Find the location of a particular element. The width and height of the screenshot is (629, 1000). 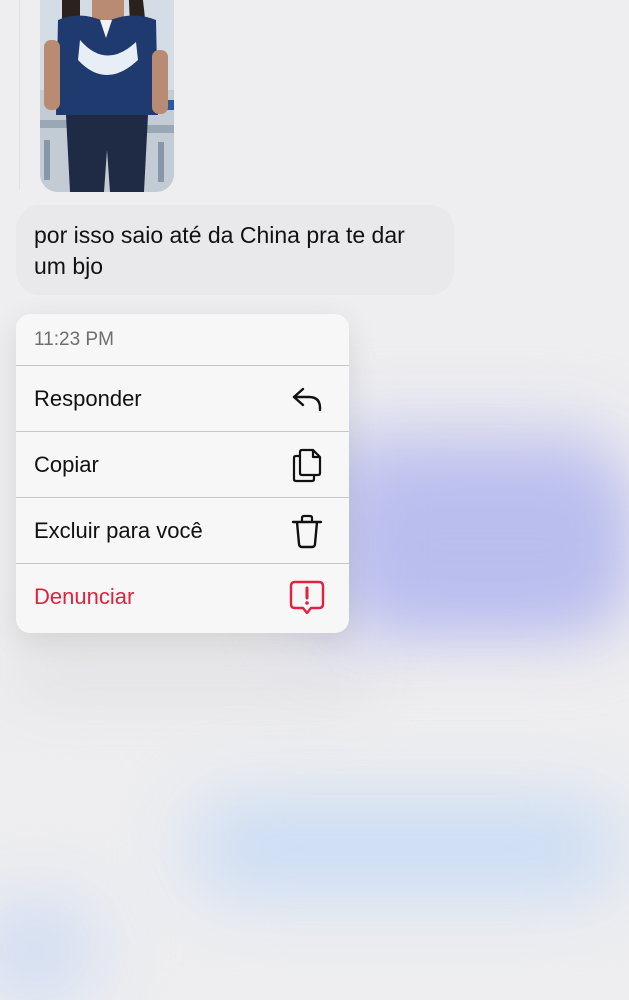

menu-item-report: Denunciar is located at coordinates (182, 597).